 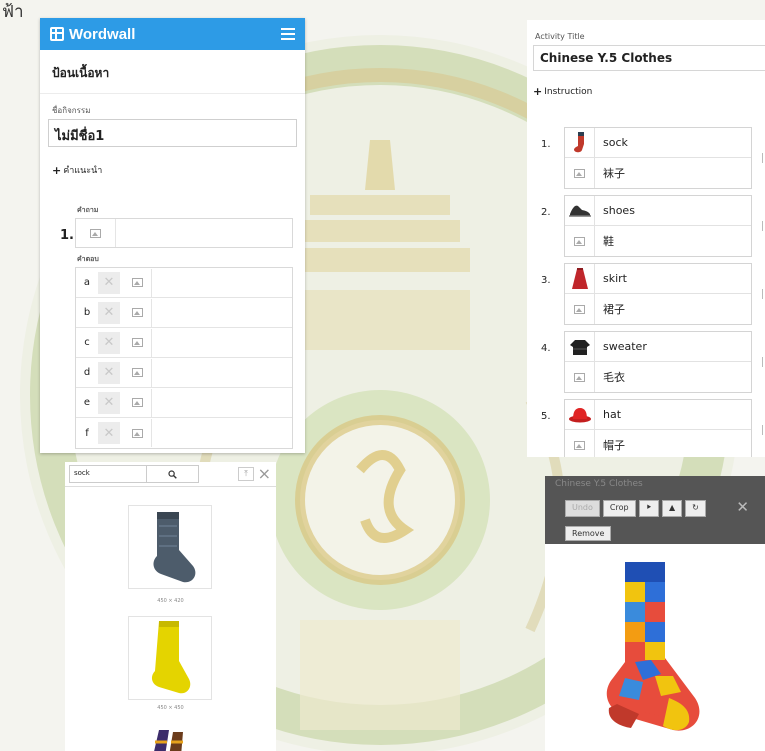 What do you see at coordinates (580, 210) in the screenshot?
I see `shoes-icon` at bounding box center [580, 210].